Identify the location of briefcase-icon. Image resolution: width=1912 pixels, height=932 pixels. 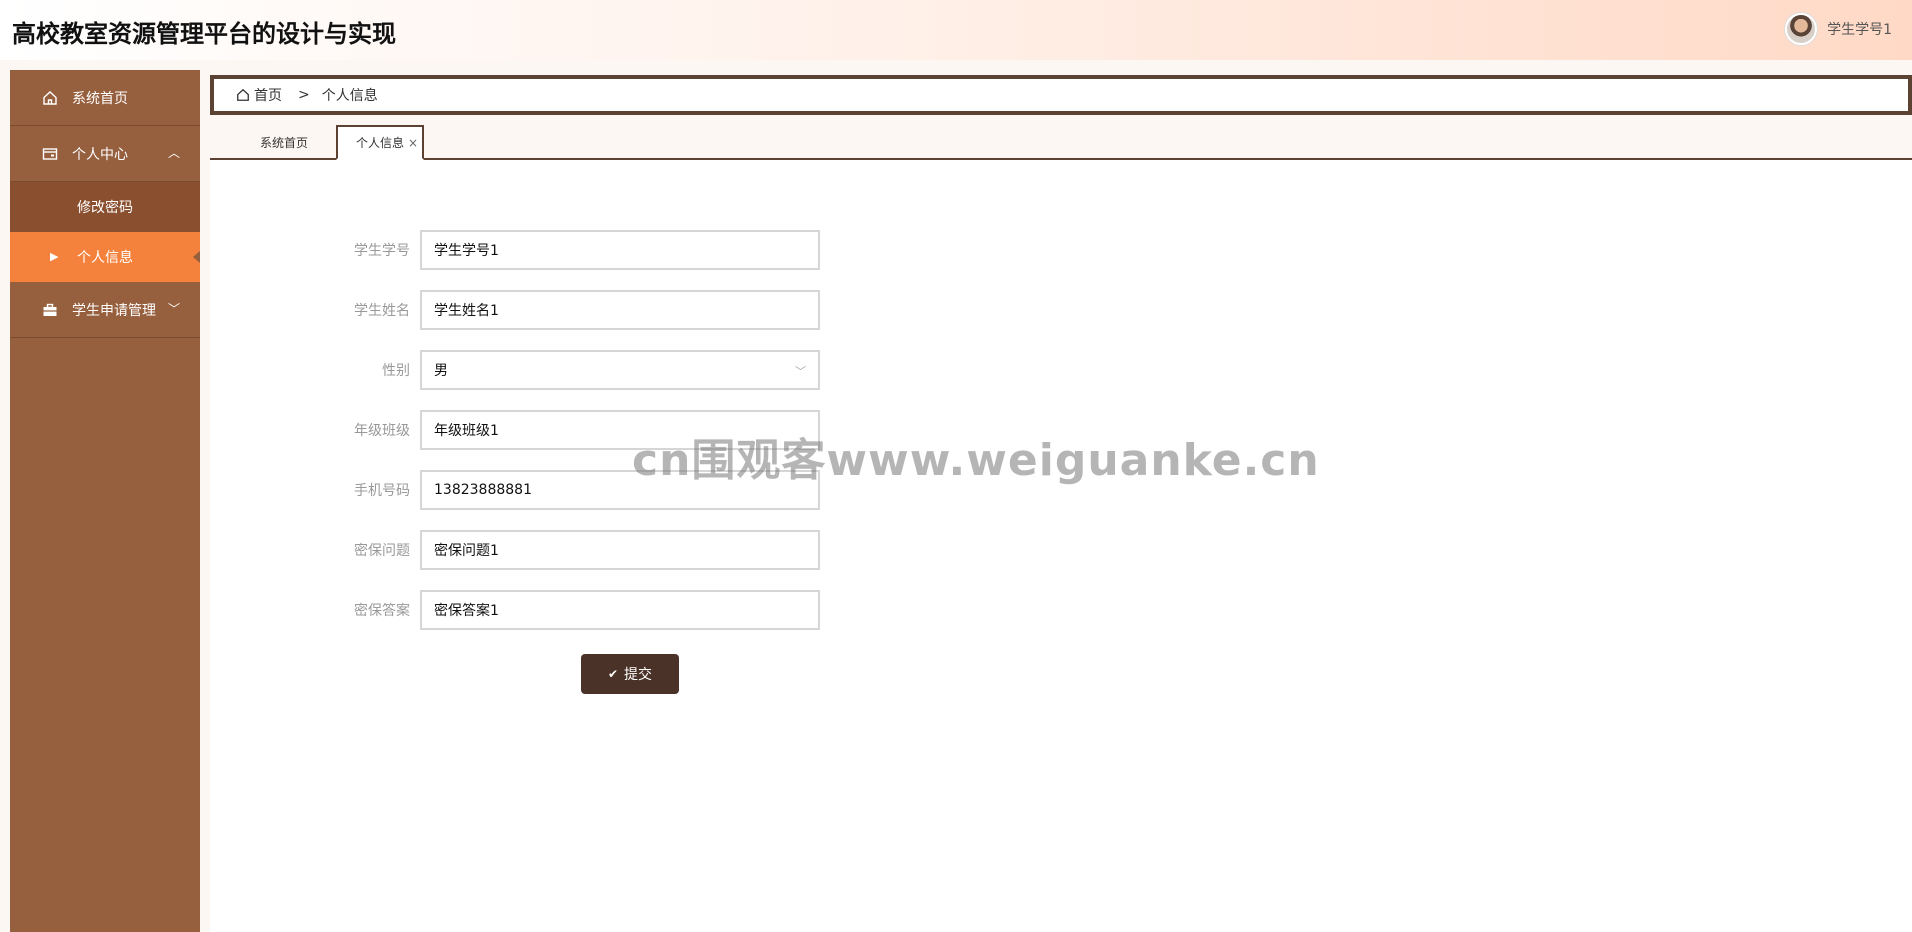
(50, 310).